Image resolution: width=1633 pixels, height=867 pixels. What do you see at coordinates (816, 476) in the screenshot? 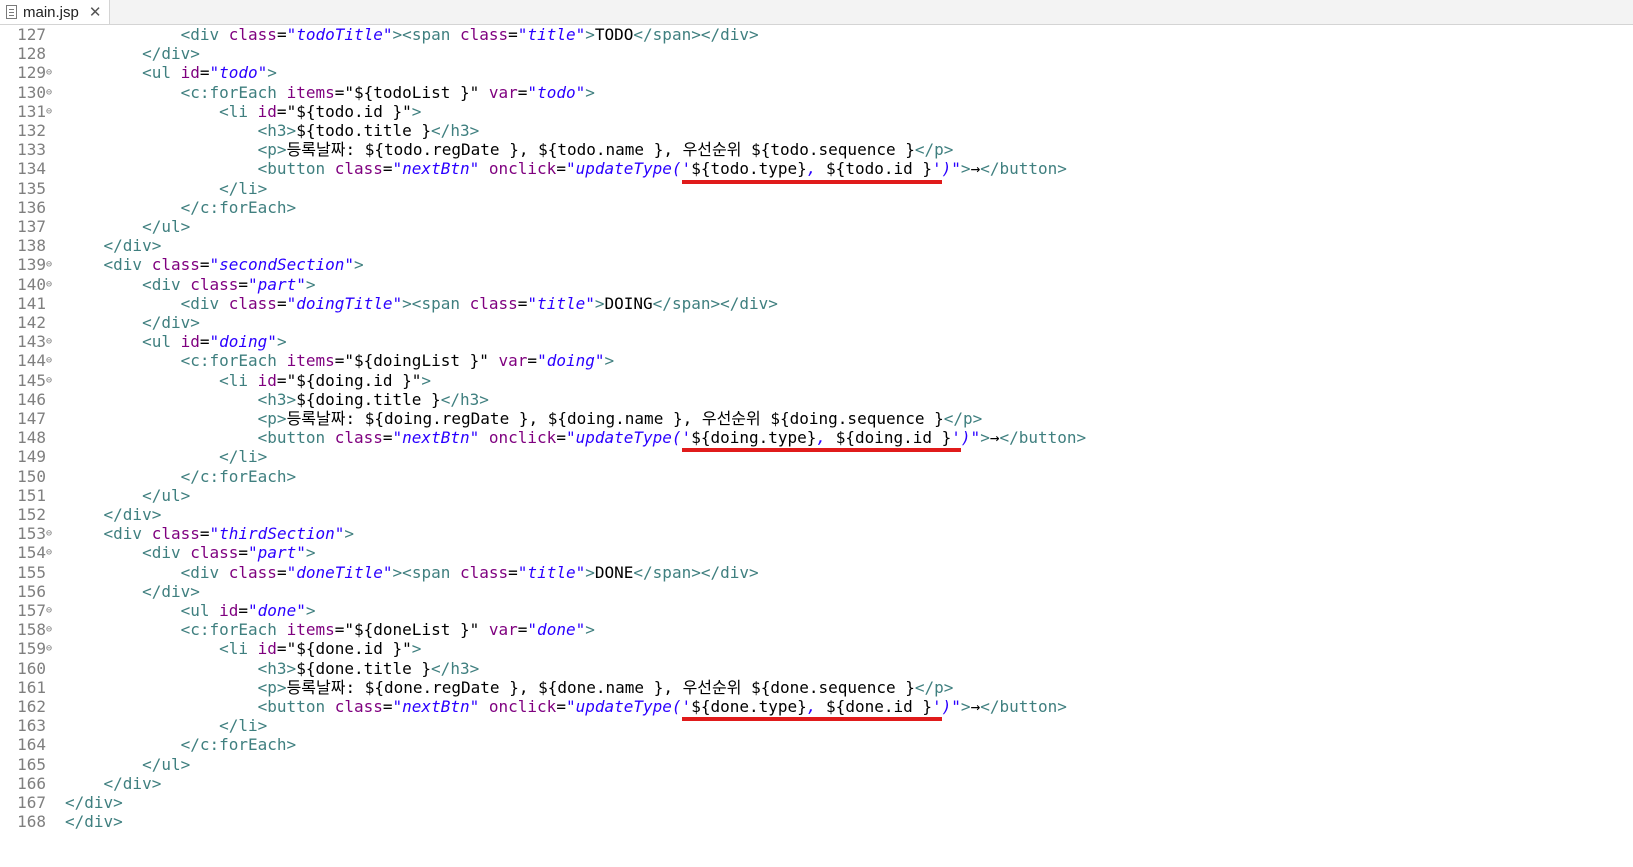
I see `code-line: 150 </c:forEach>` at bounding box center [816, 476].